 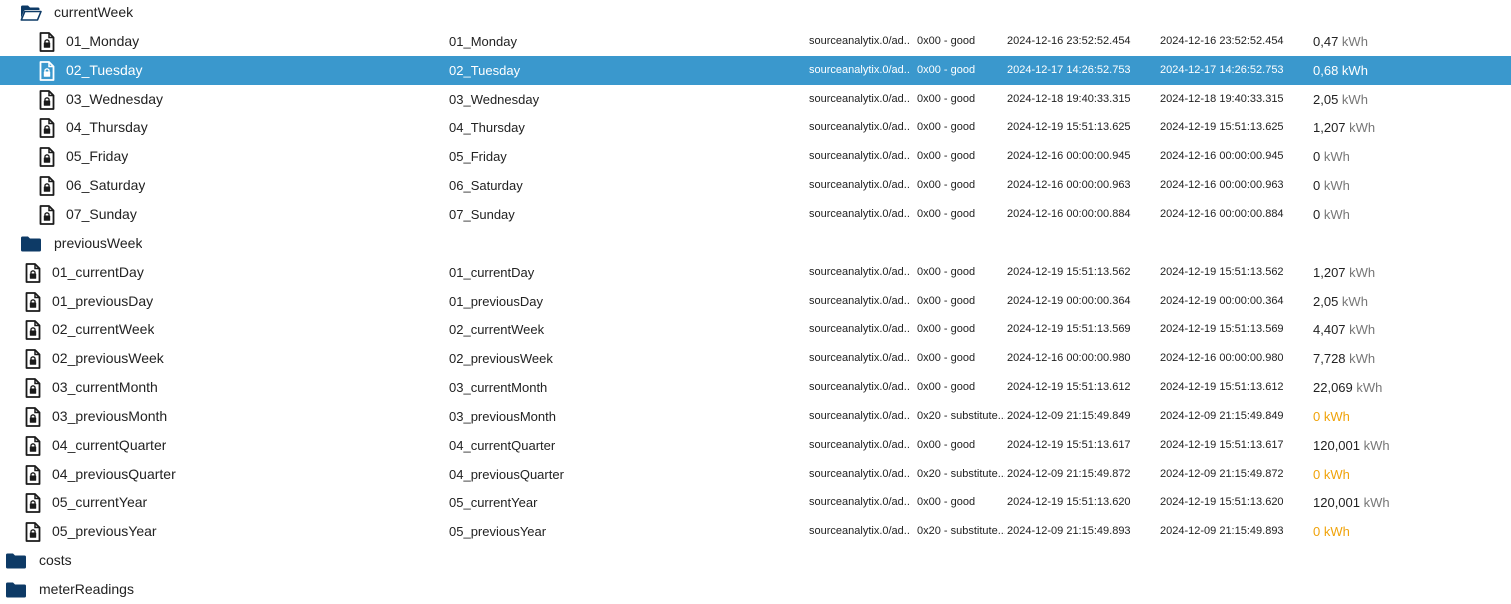 I want to click on object-name-cell: 03_Wednesday, so click(x=494, y=99).